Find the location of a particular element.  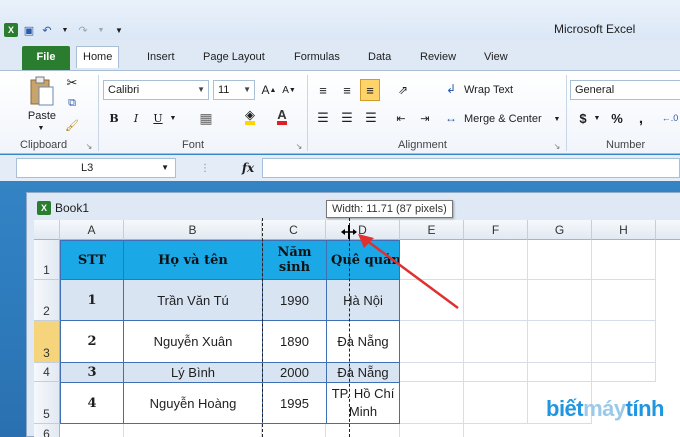

customize-qat-icon: ▼ is located at coordinates (119, 30).